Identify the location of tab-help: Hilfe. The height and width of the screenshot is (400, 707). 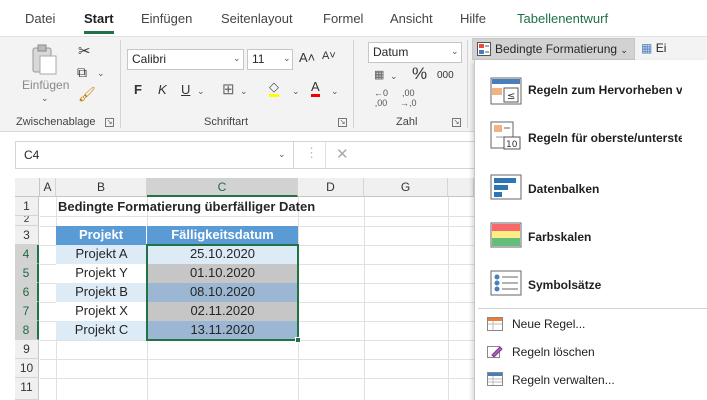
(473, 18).